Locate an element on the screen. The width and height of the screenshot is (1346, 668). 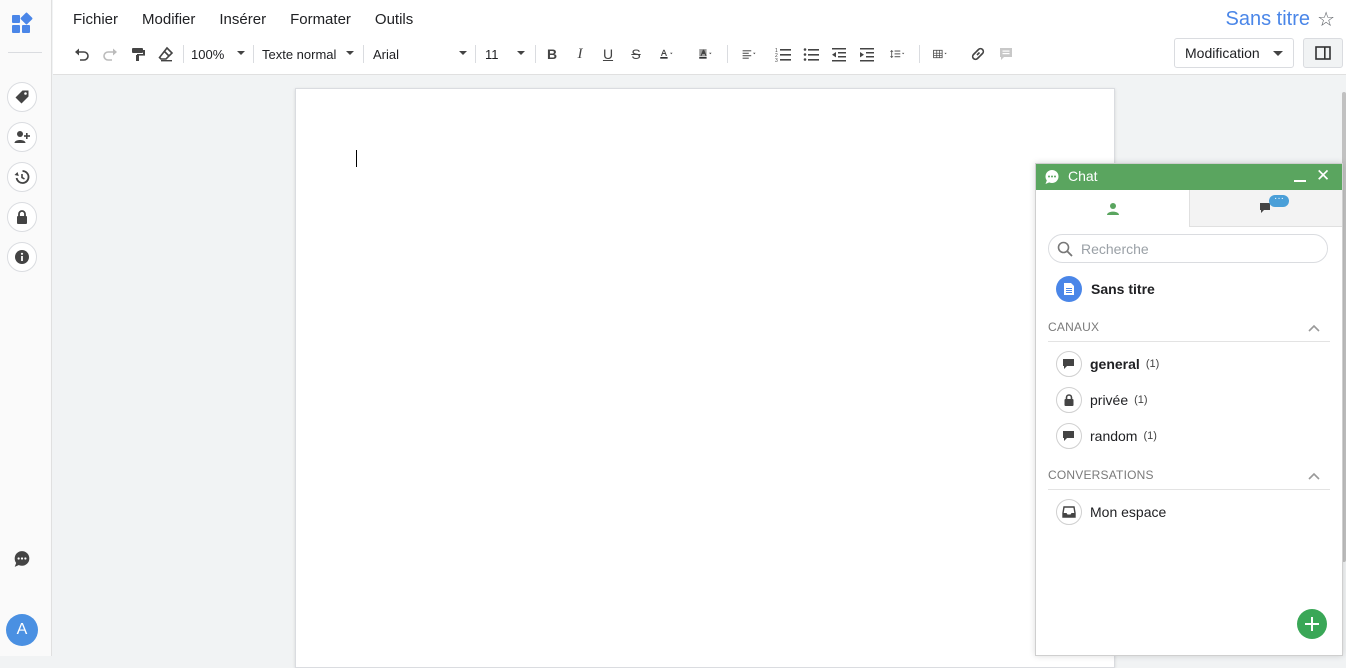
tab-conversations: ··· is located at coordinates (1265, 208).